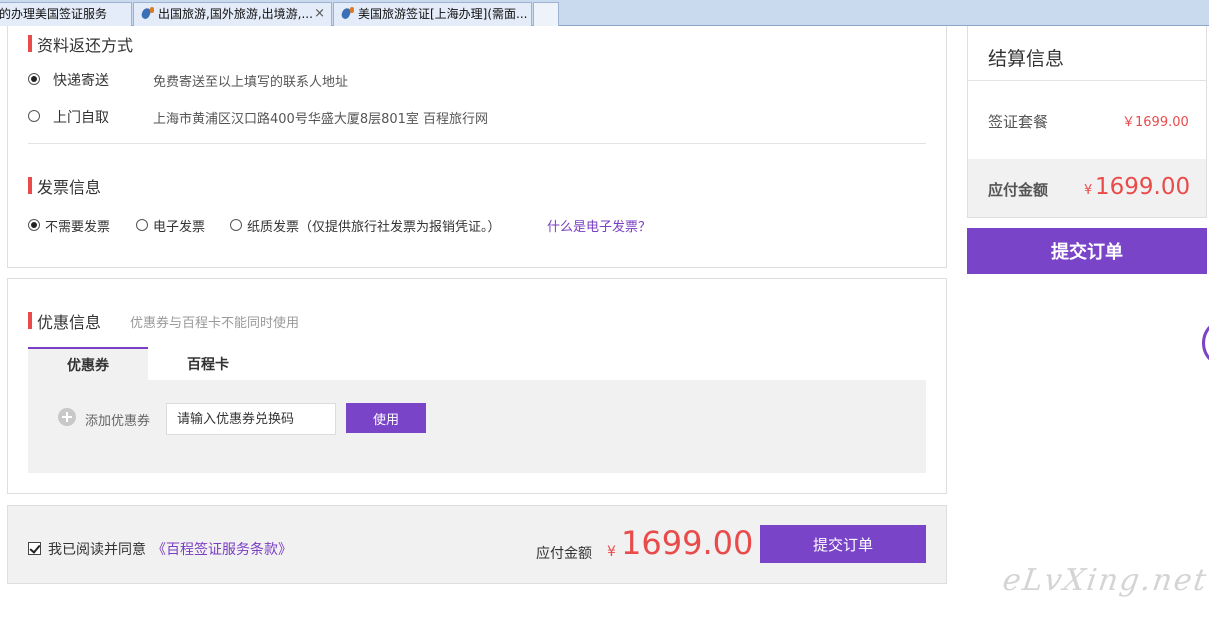 This screenshot has height=619, width=1209. I want to click on package-label: 签证套餐, so click(1018, 122).